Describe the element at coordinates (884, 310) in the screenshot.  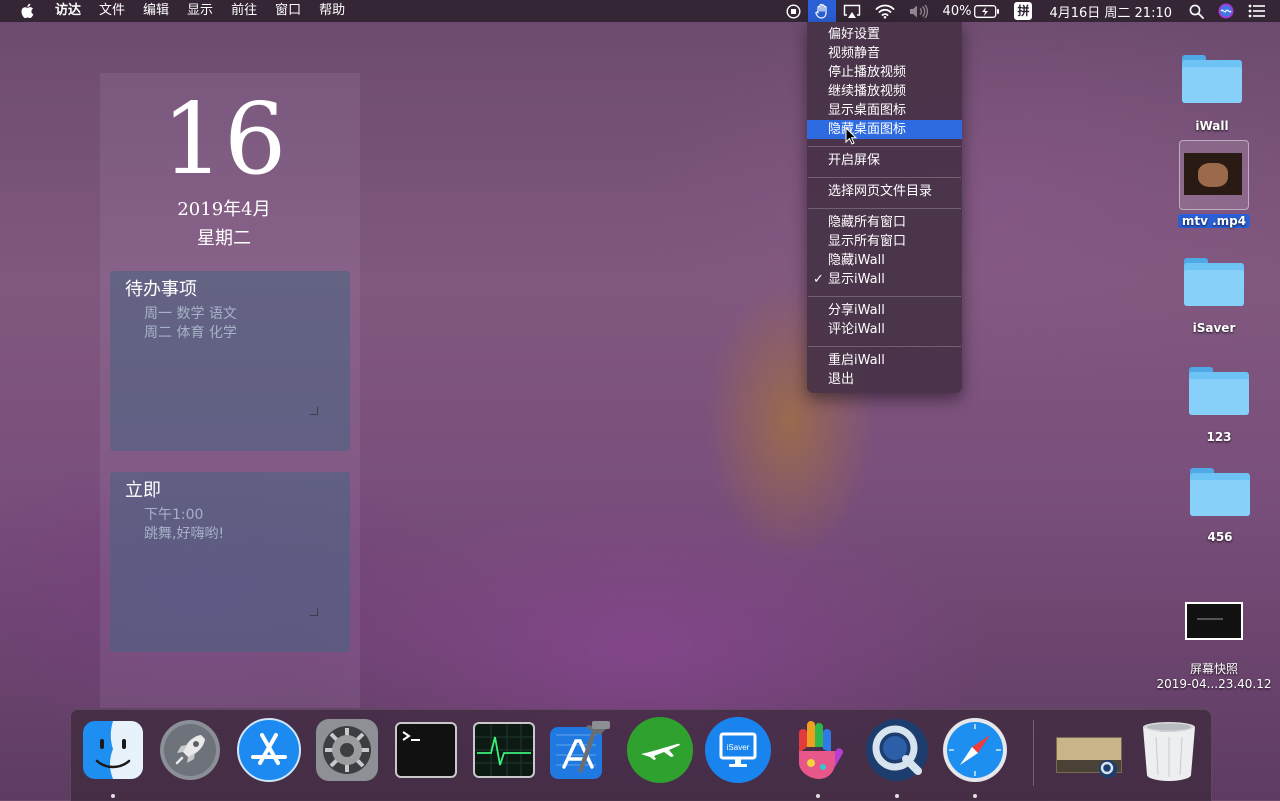
I see `menu-item-share-iwall: 分享iWall` at that location.